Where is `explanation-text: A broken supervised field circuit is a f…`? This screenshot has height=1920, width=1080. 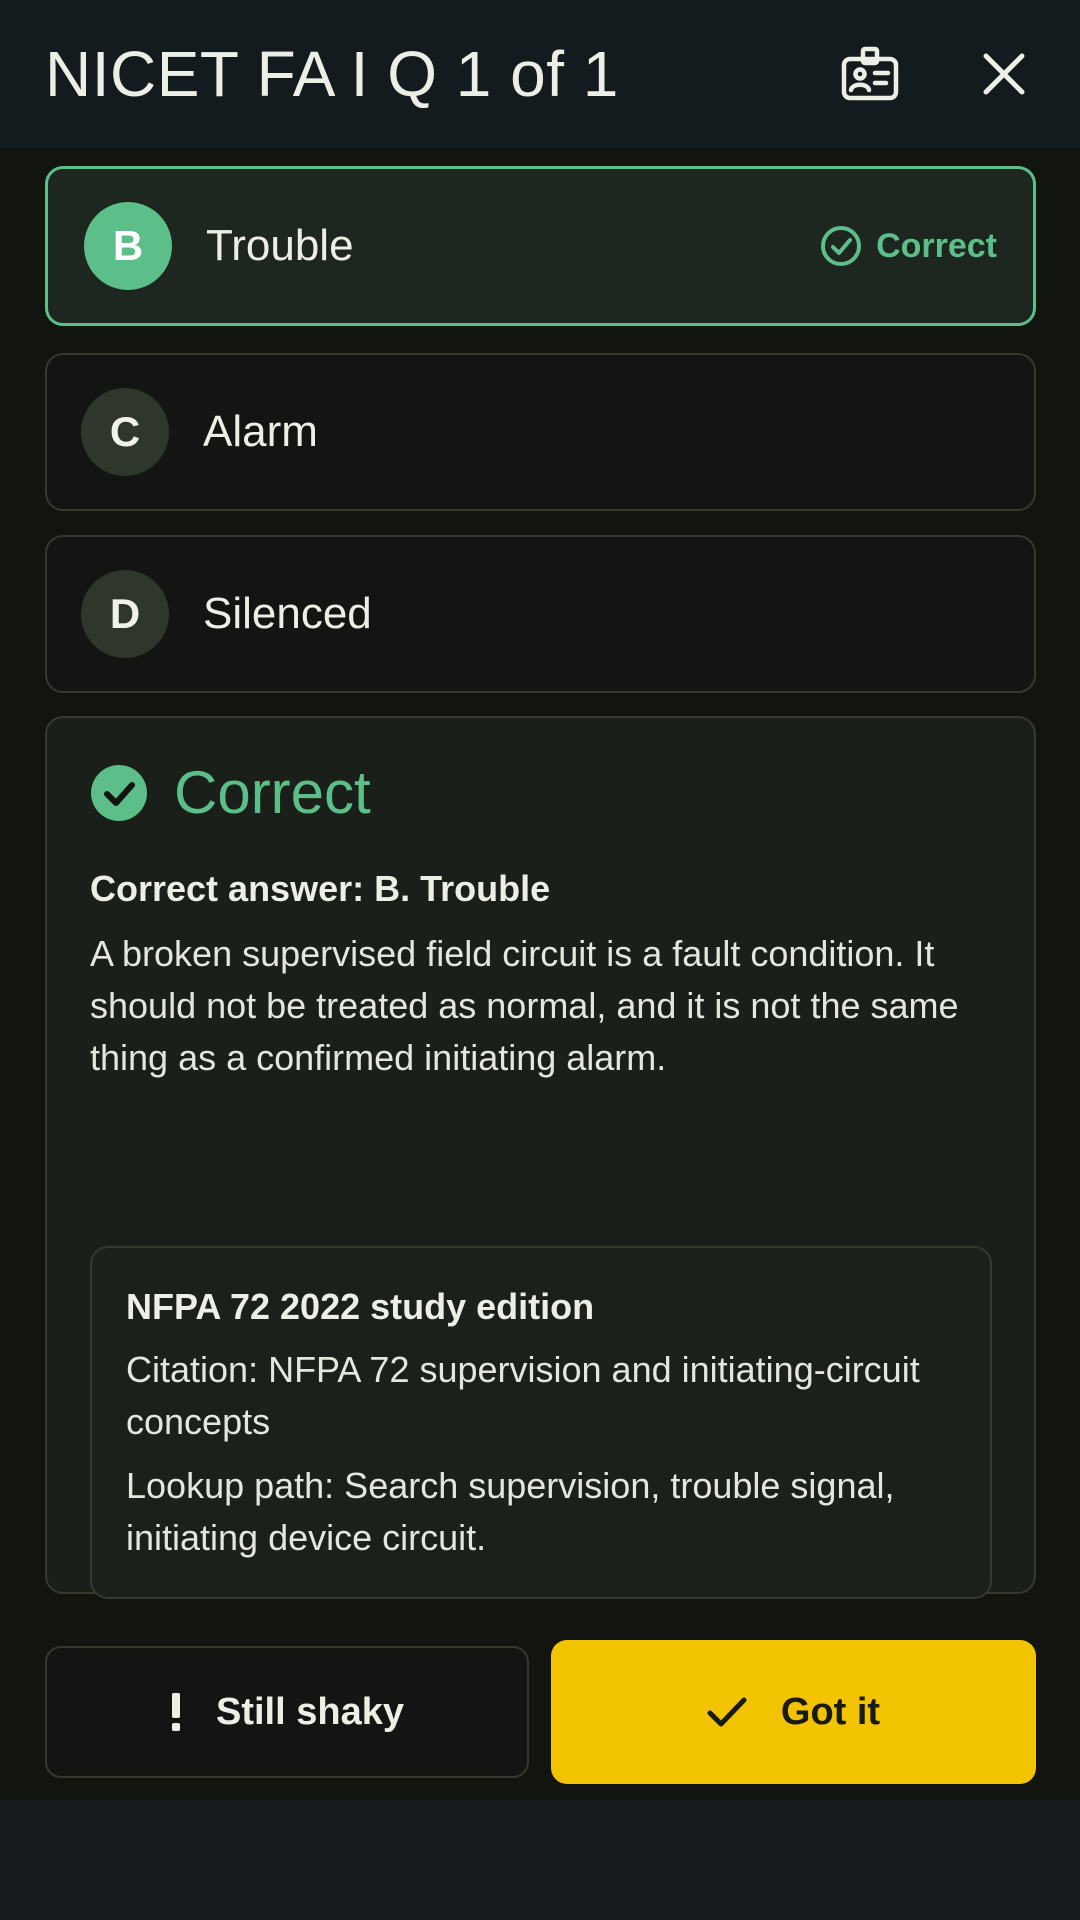 explanation-text: A broken supervised field circuit is a f… is located at coordinates (524, 1005).